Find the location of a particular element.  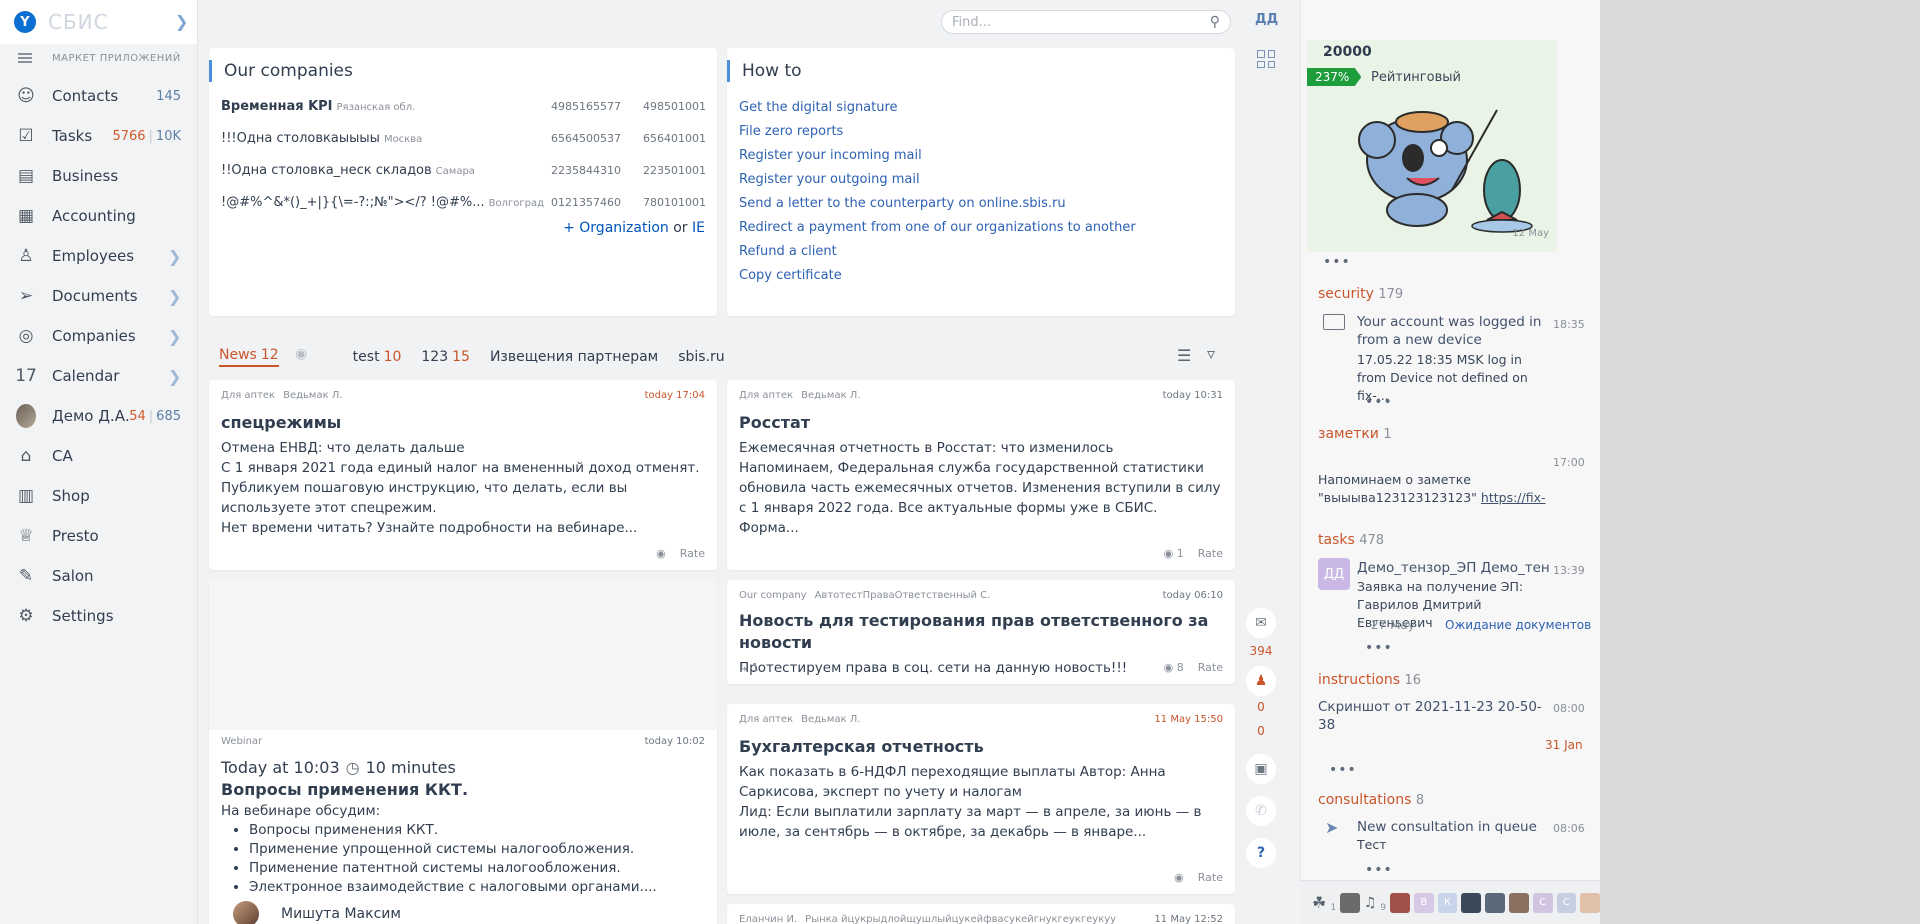

note-icon: ▣ is located at coordinates (1261, 769).